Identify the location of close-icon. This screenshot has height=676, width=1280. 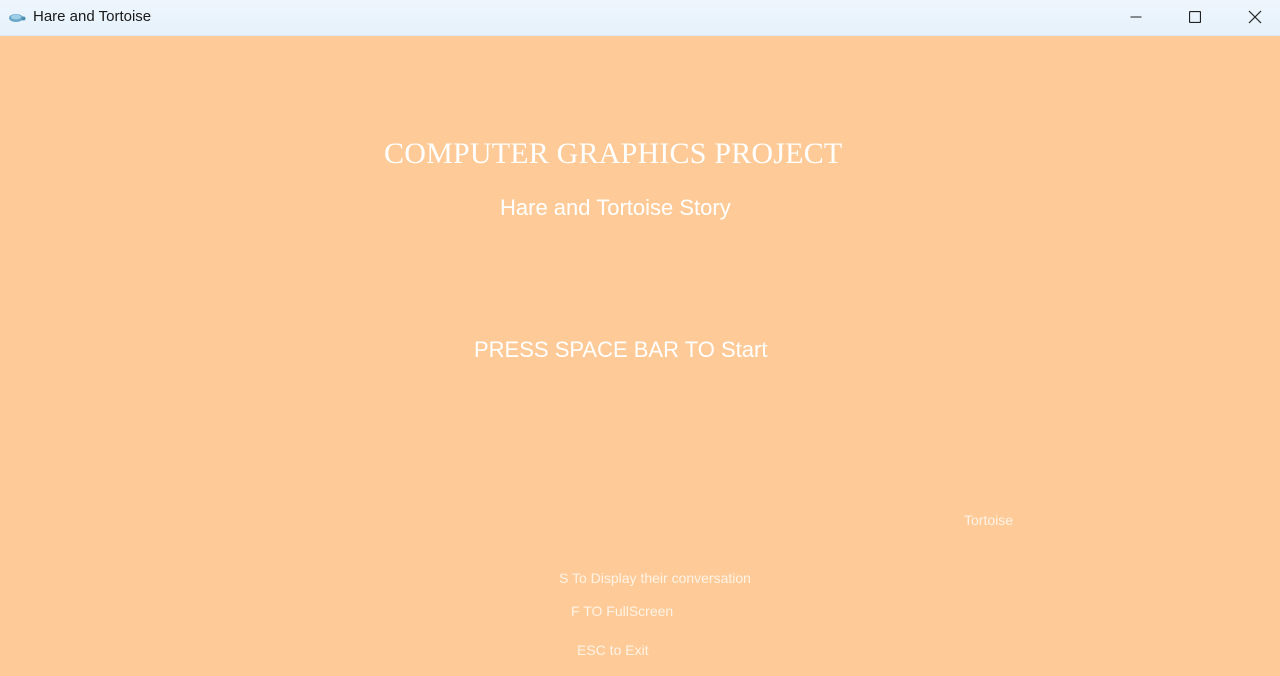
(1255, 17).